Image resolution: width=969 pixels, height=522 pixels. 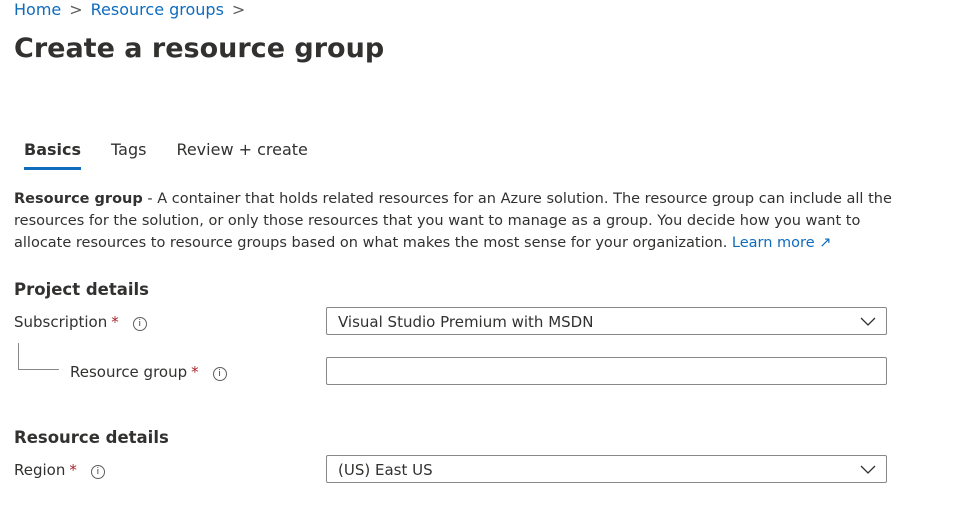 I want to click on subscription-dropdown: Visual Studio Premium with MSDN, so click(x=606, y=321).